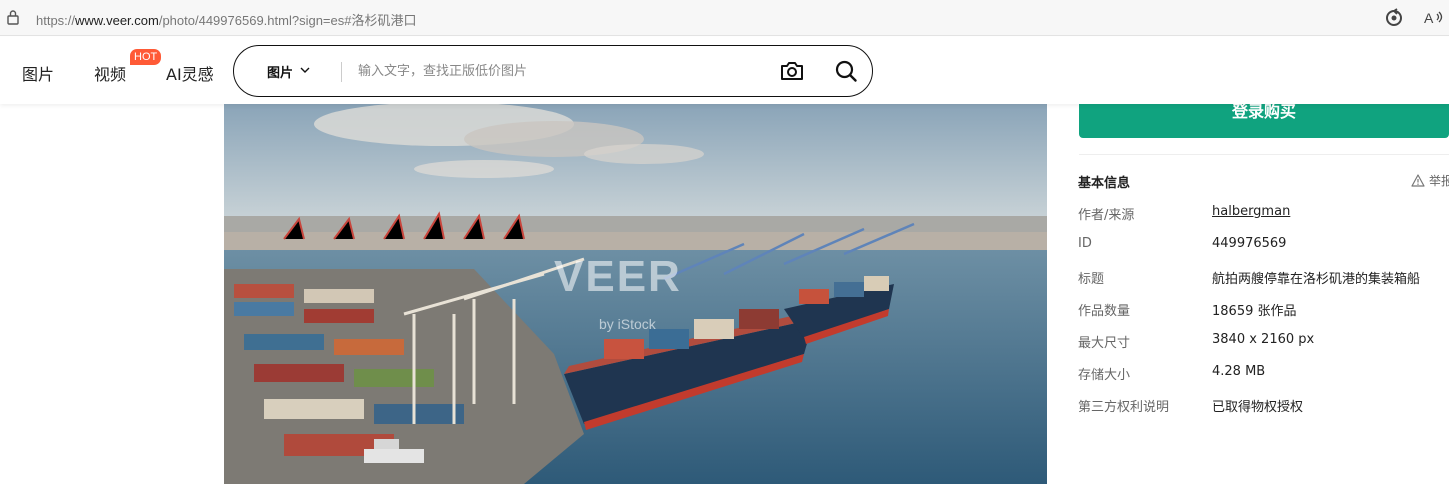 The image size is (1449, 484). What do you see at coordinates (1106, 215) in the screenshot?
I see `info-label-author: 作者/来源` at bounding box center [1106, 215].